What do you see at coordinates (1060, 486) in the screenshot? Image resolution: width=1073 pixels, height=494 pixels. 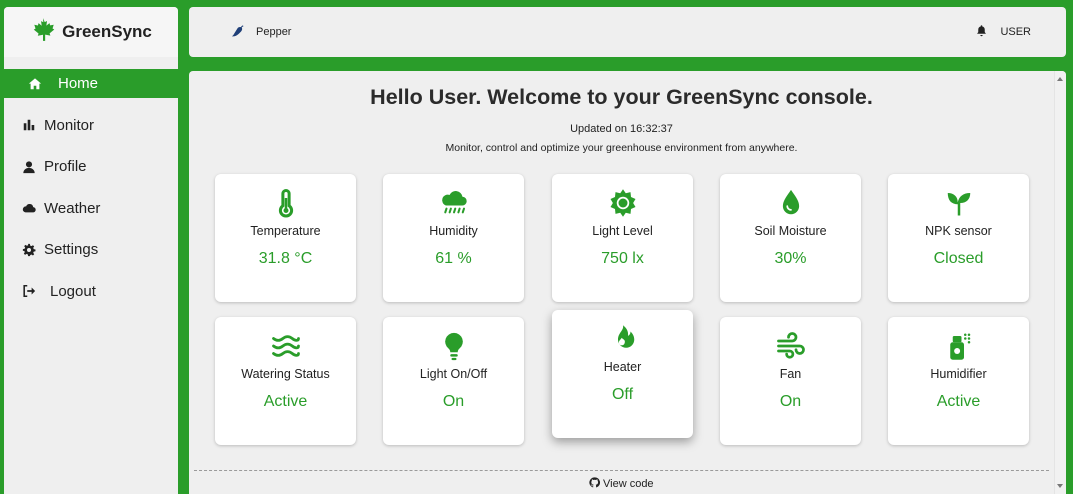 I see `scroll-down-arrow` at bounding box center [1060, 486].